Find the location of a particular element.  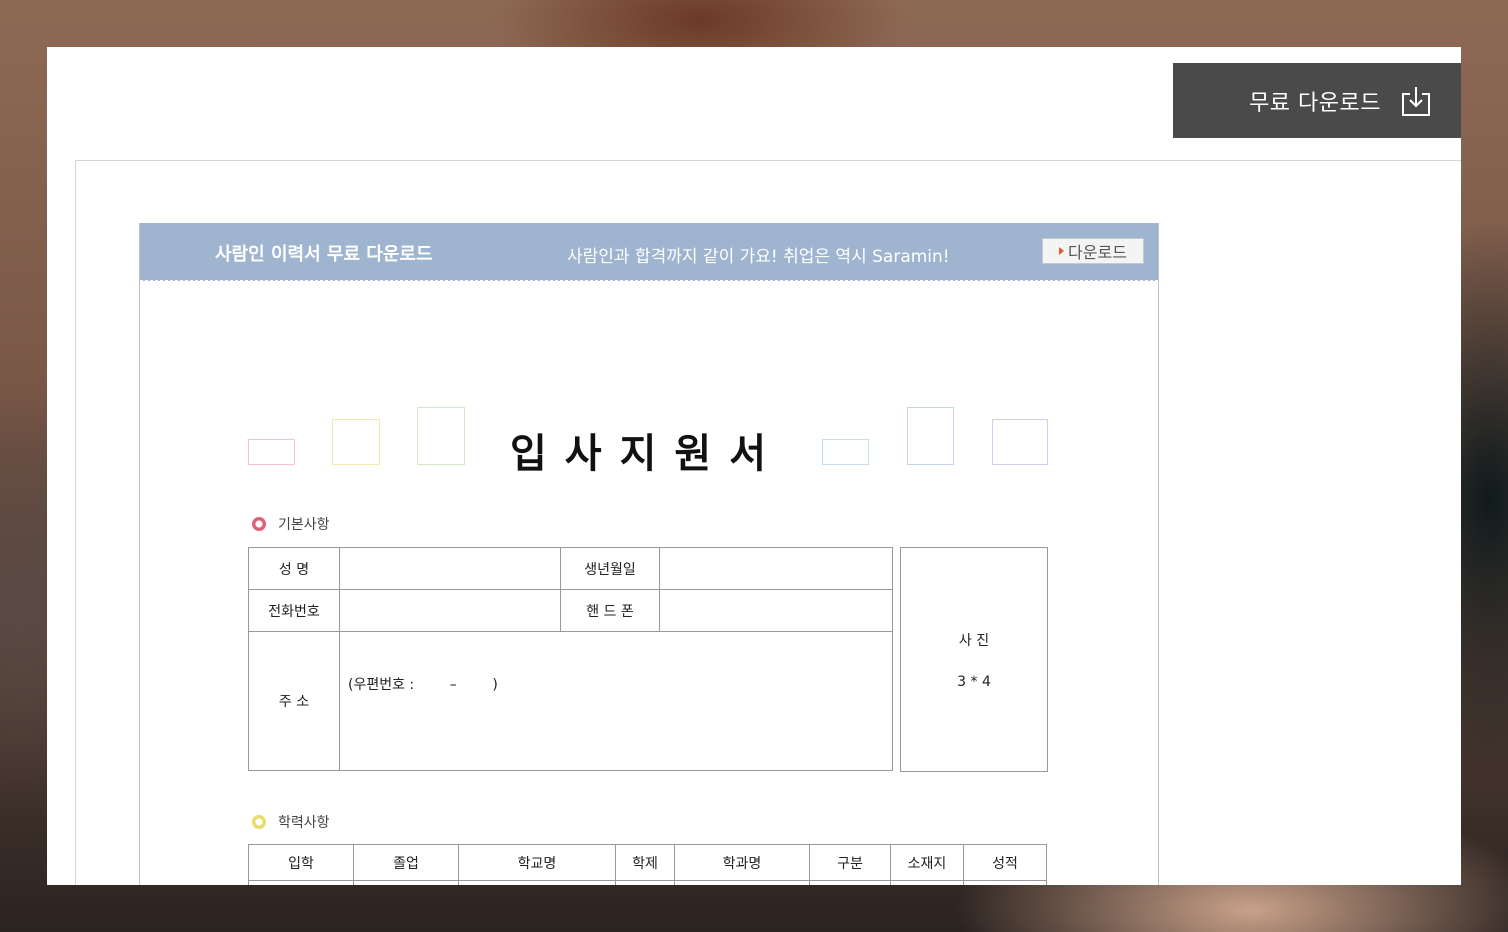

name-label: 성 명 is located at coordinates (294, 568).